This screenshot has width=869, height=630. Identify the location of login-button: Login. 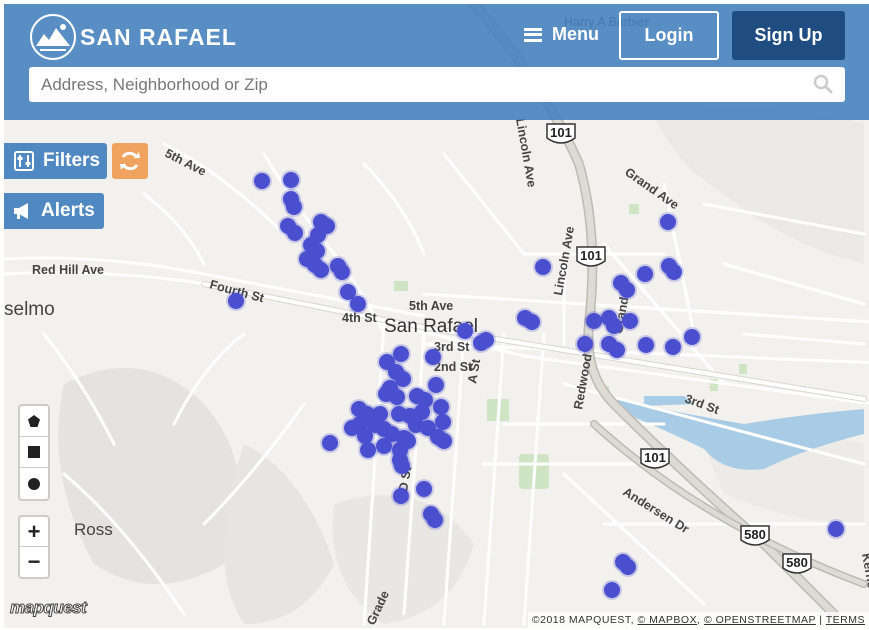
(669, 35).